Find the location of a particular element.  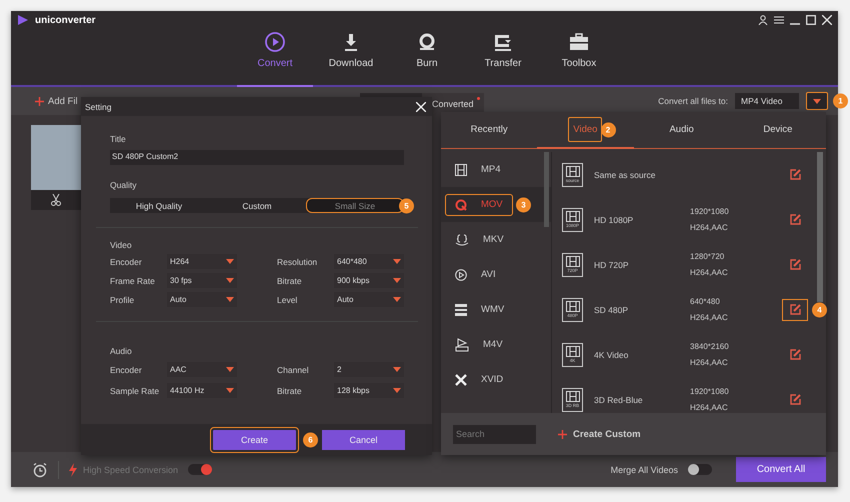

convert-to-label: Convert all files to: is located at coordinates (693, 101).